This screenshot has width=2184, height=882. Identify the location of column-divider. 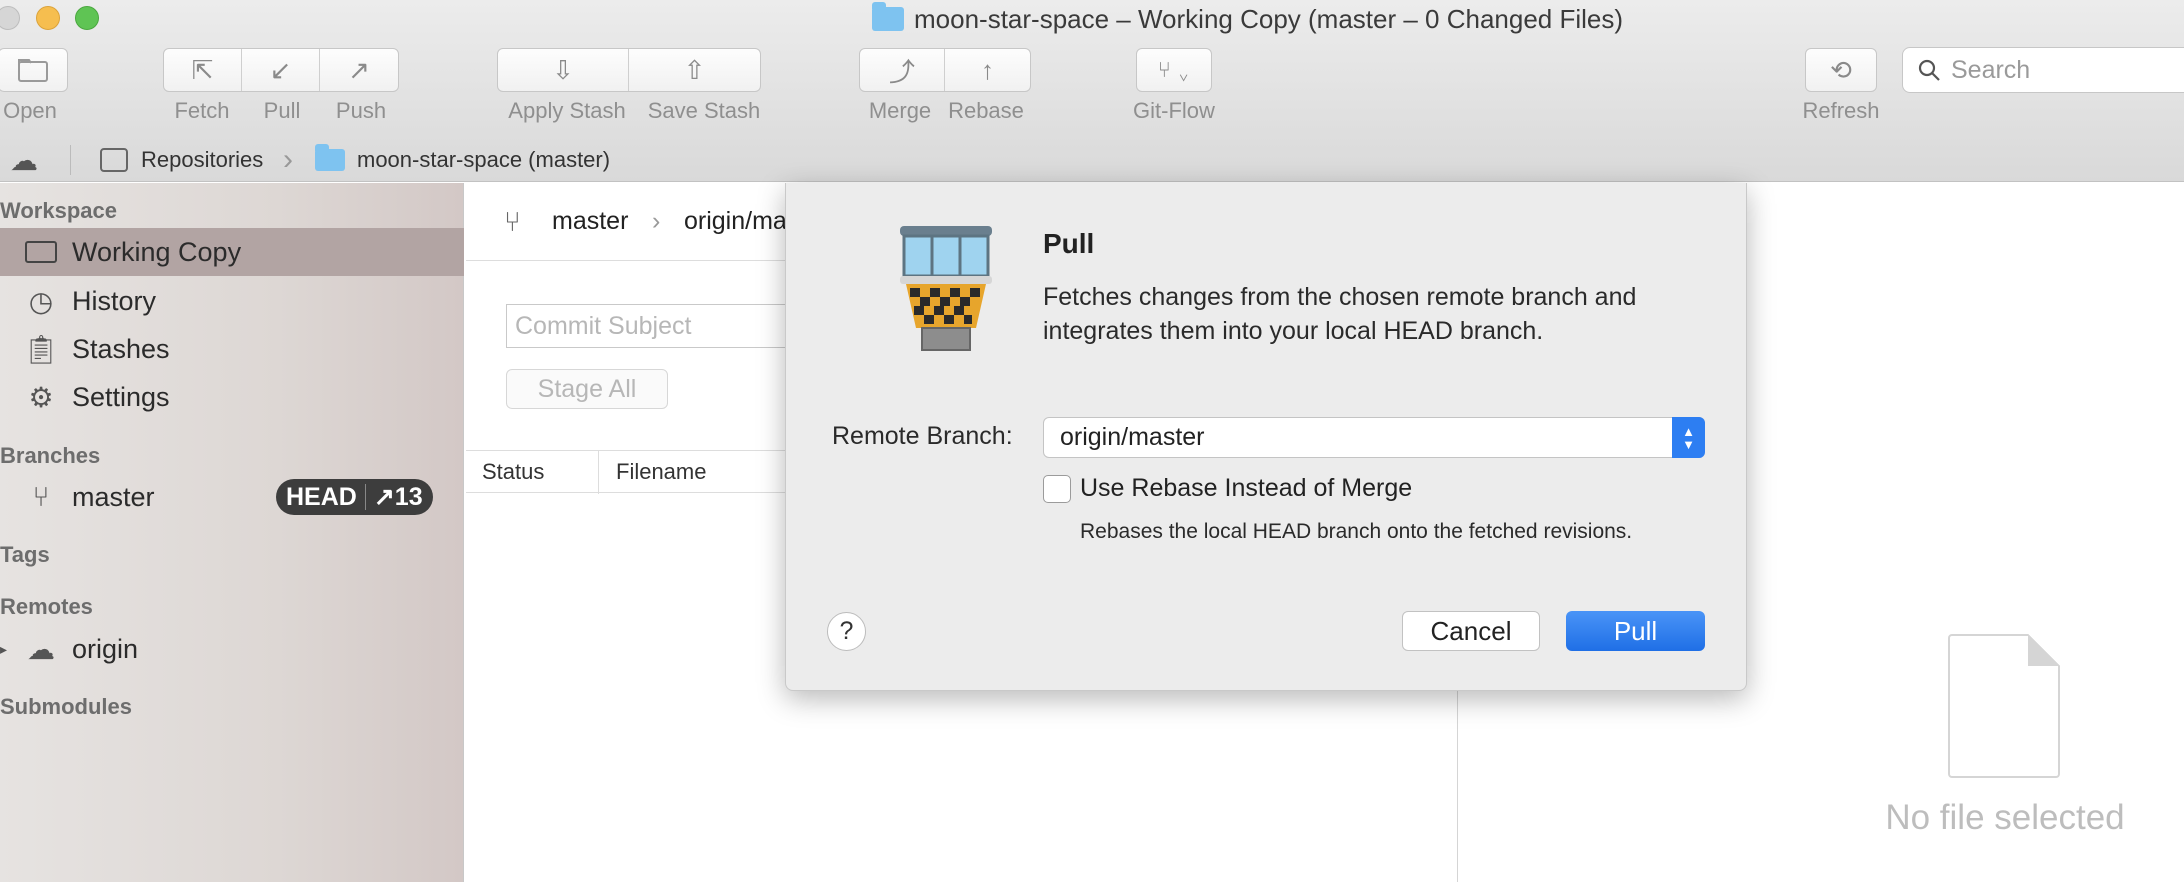
(598, 472).